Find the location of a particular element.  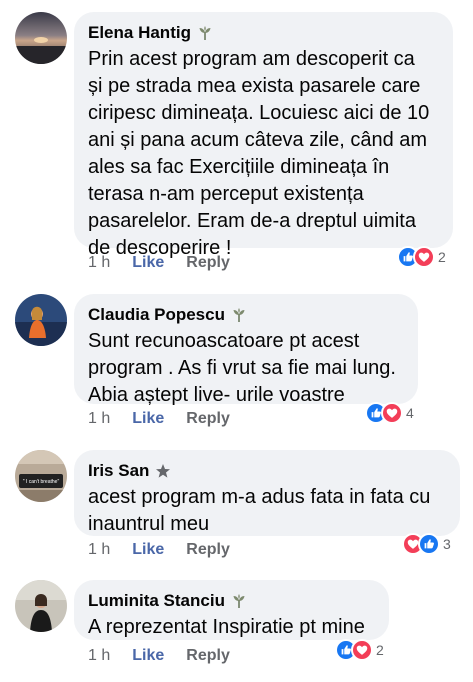

beach-avatar-image is located at coordinates (41, 320).